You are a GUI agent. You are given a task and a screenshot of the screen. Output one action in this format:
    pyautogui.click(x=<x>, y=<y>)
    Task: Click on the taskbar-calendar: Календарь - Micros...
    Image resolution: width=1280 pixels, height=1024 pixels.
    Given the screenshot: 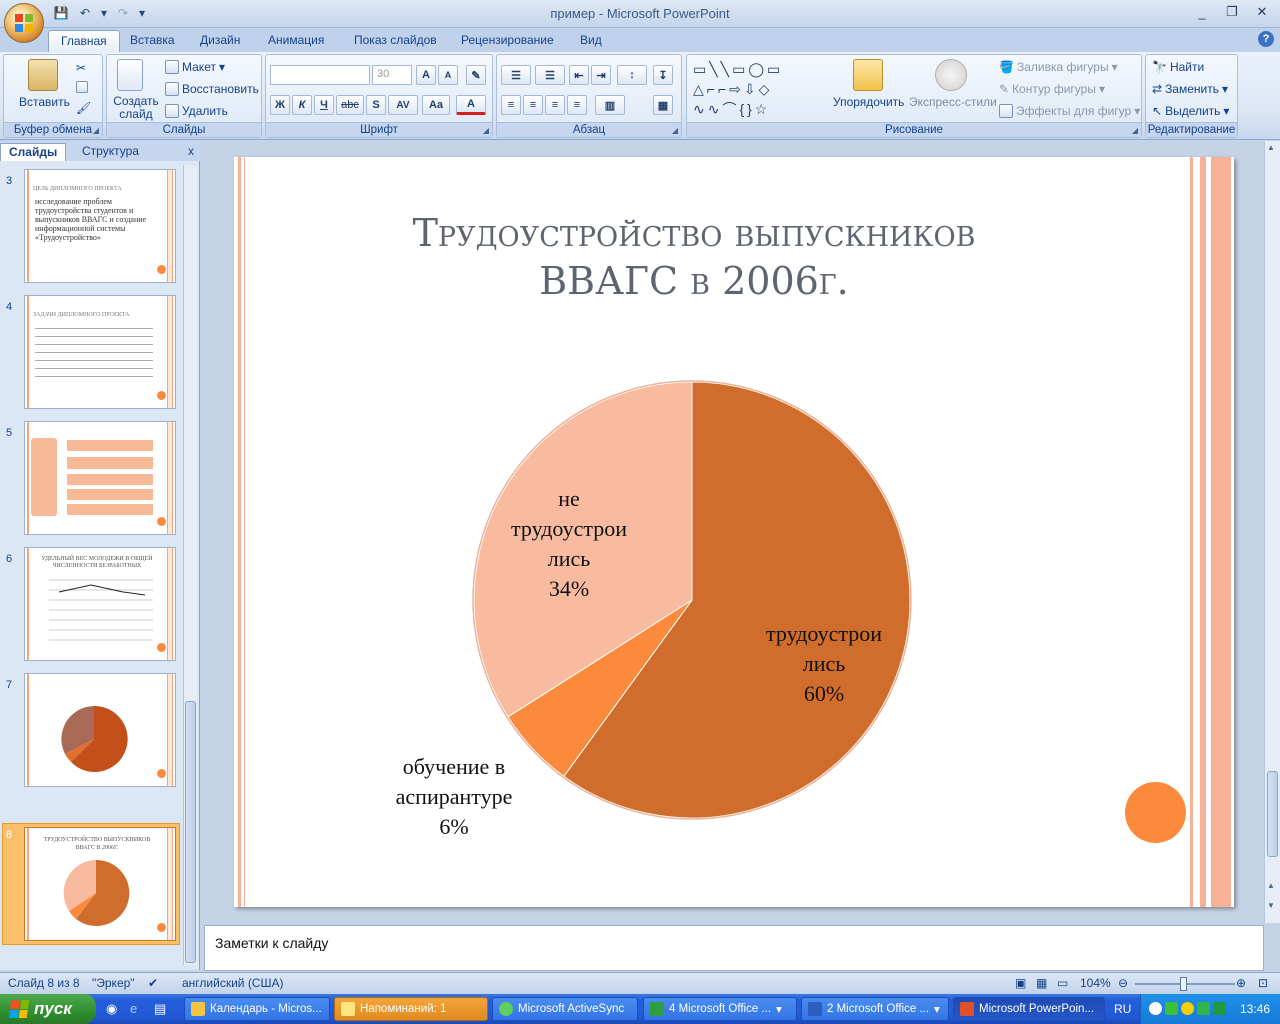 What is the action you would take?
    pyautogui.click(x=257, y=1009)
    